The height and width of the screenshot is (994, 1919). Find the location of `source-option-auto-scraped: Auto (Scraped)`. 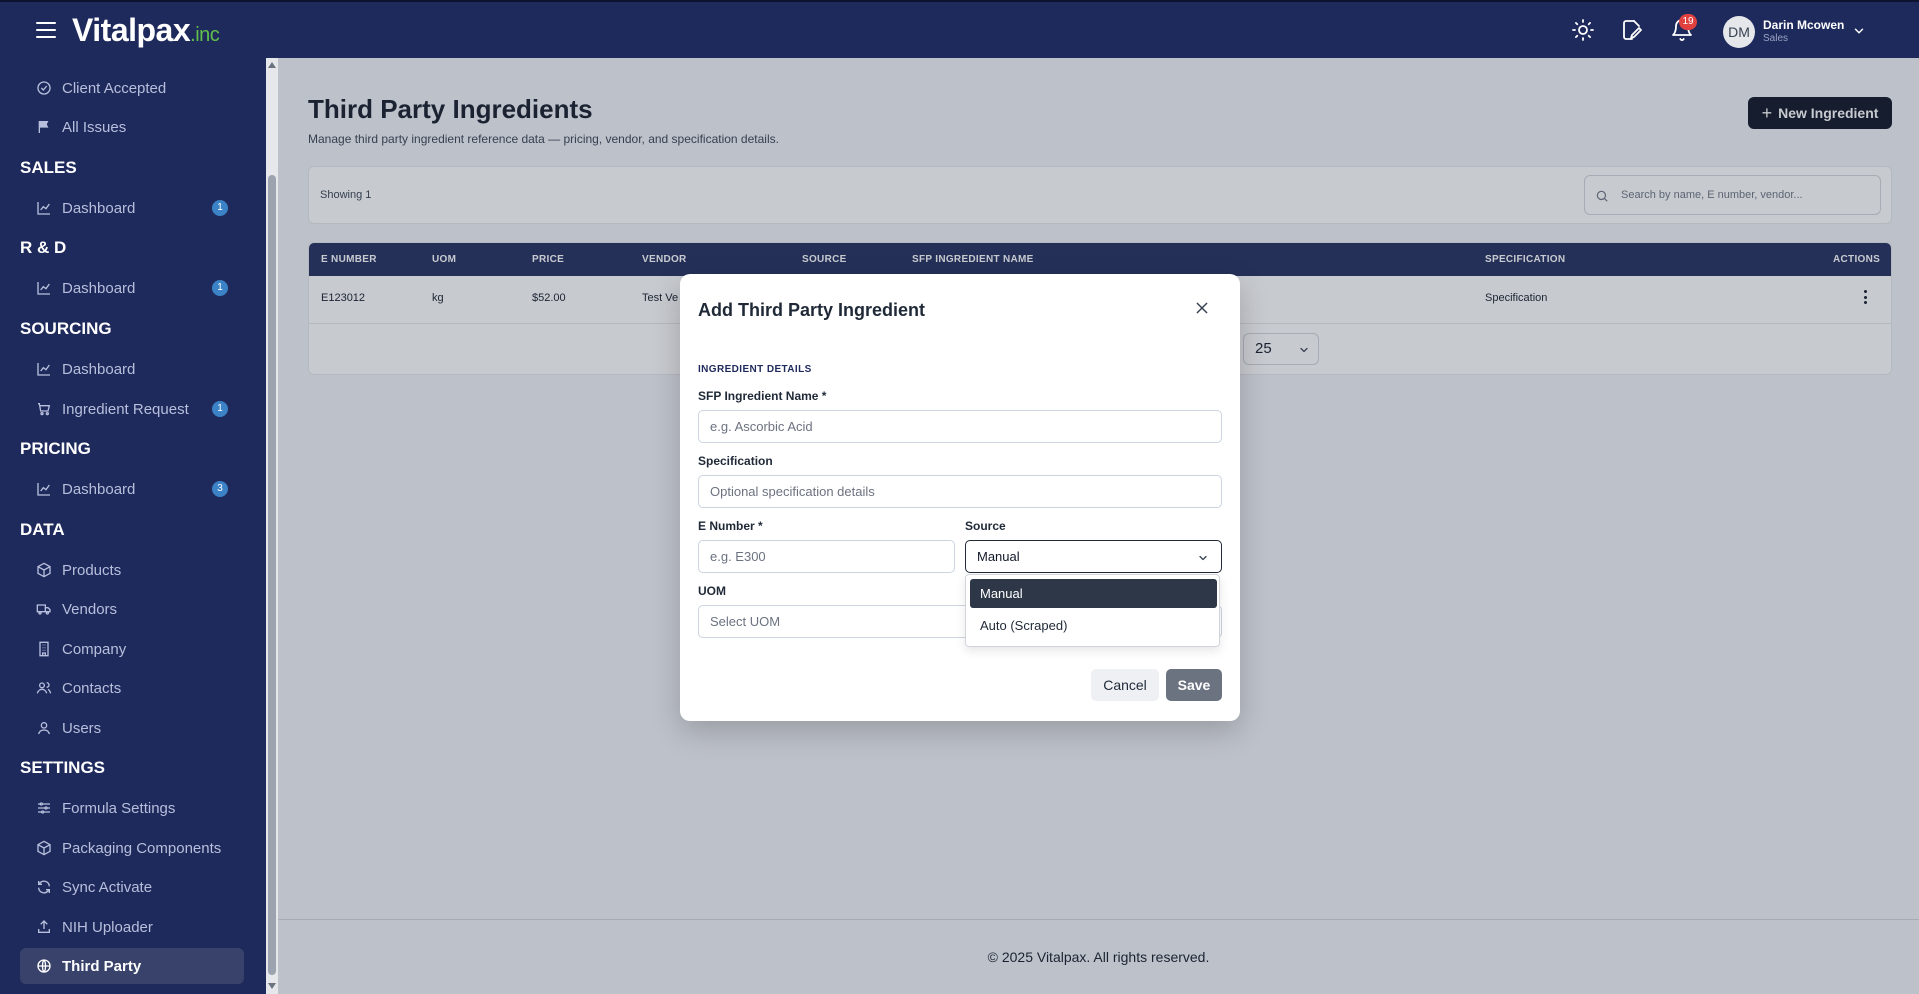

source-option-auto-scraped: Auto (Scraped) is located at coordinates (1093, 625).